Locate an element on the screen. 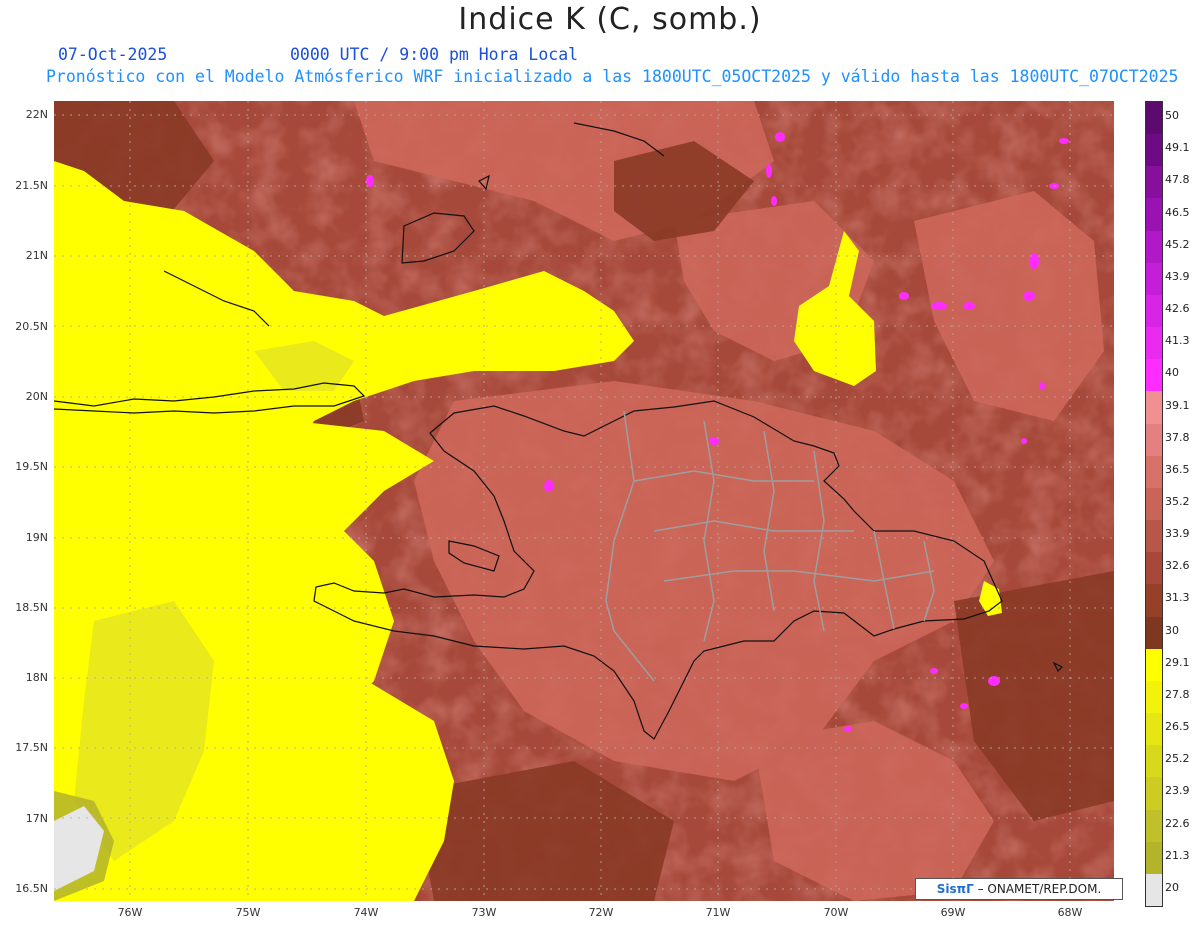 The height and width of the screenshot is (927, 1200). colorbar-label: 37.8 is located at coordinates (1177, 437).